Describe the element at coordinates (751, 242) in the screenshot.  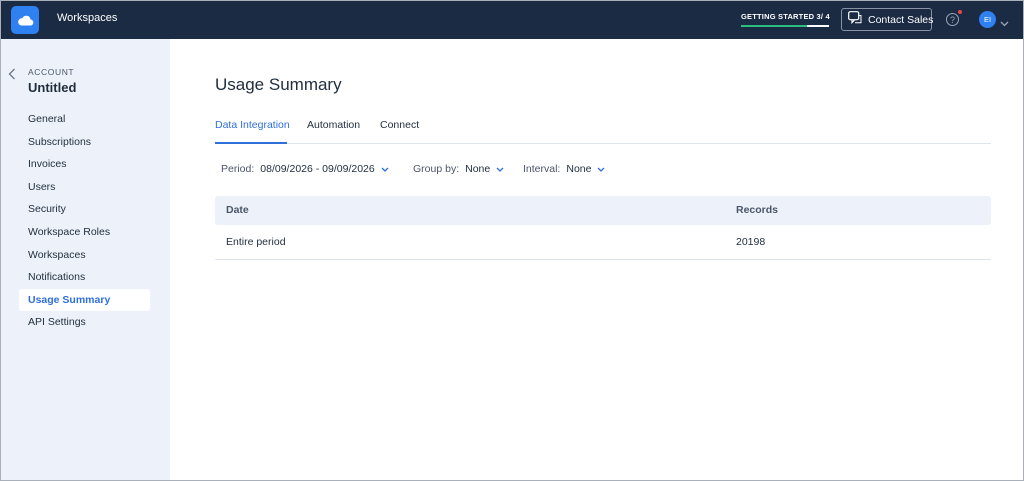
I see `cell-records: 20198` at that location.